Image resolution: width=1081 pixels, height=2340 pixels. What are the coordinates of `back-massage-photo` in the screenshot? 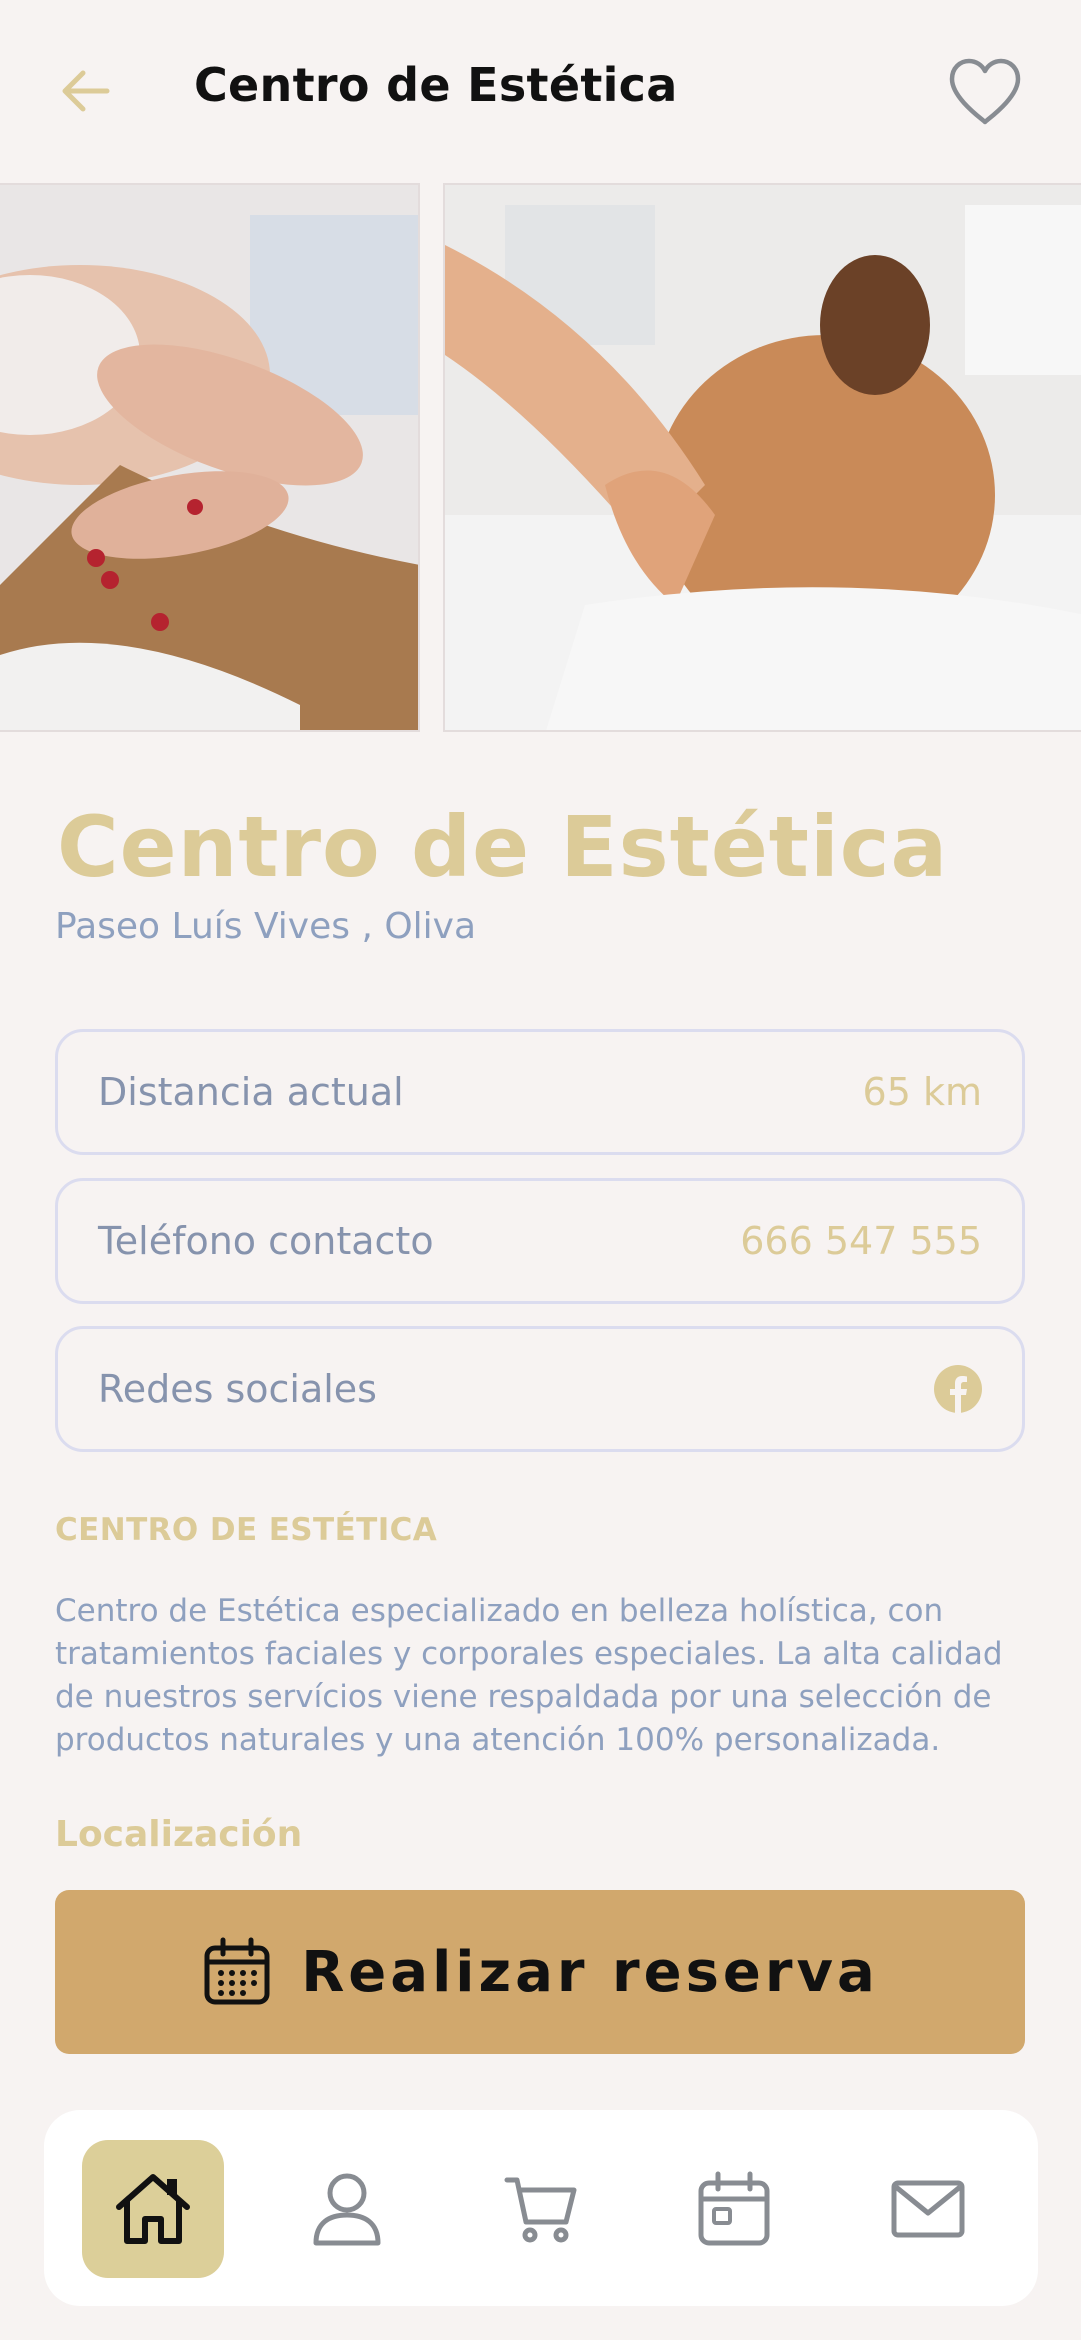 It's located at (762, 457).